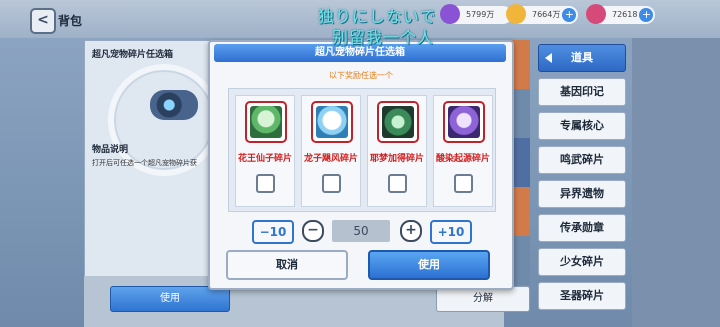 This screenshot has width=720, height=327. What do you see at coordinates (331, 151) in the screenshot?
I see `reward-item: 龙子飓风碎片` at bounding box center [331, 151].